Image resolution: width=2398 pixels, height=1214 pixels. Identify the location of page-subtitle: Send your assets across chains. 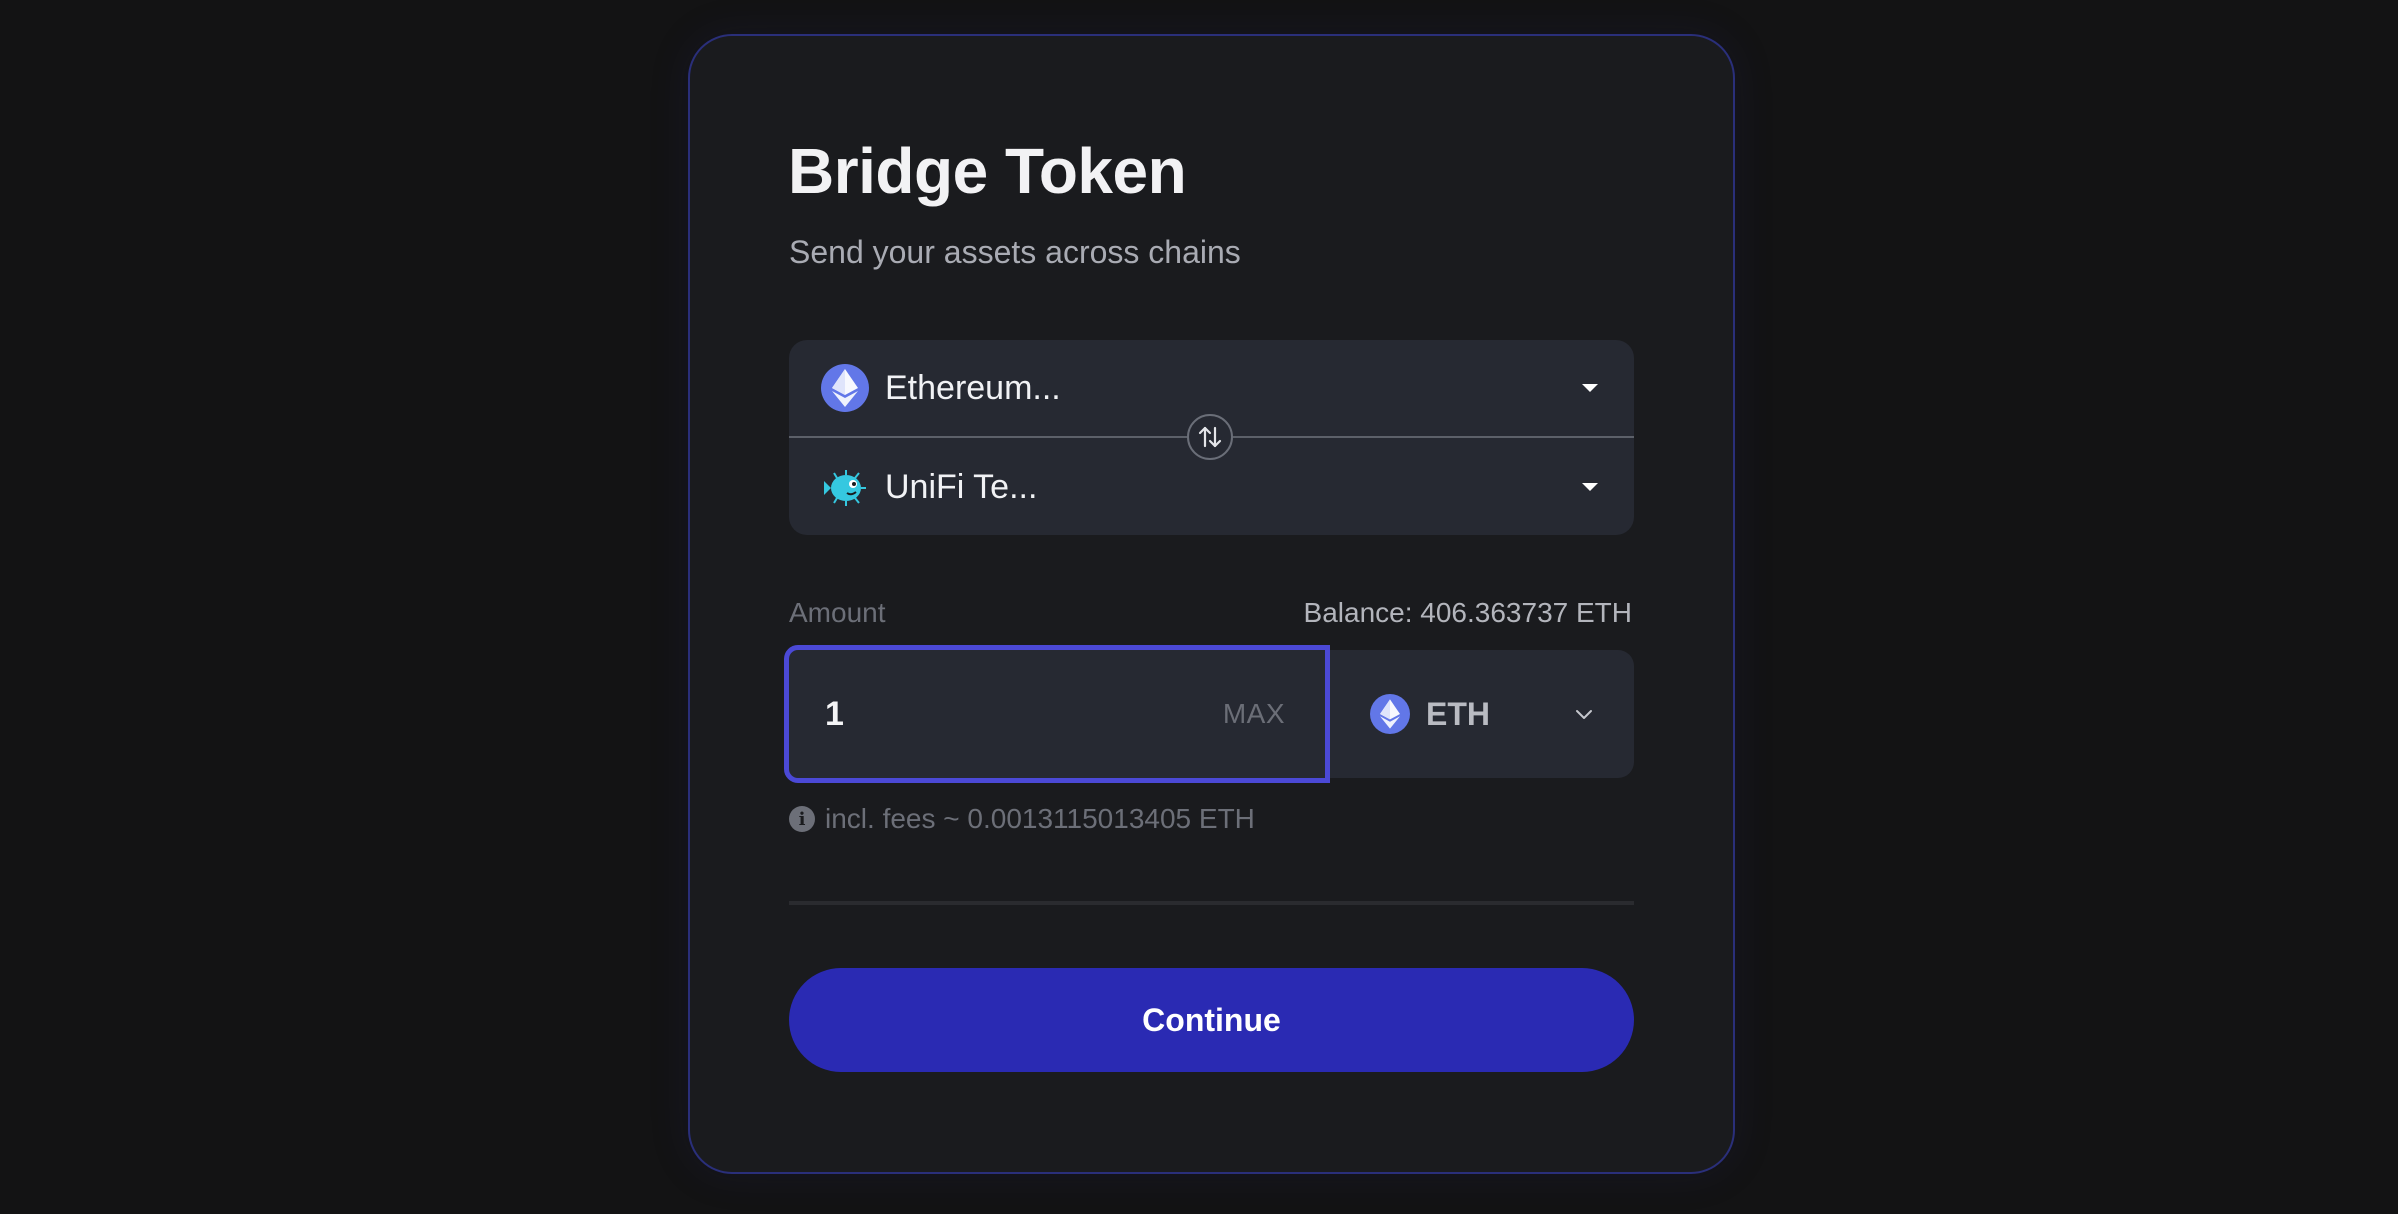
(1015, 252).